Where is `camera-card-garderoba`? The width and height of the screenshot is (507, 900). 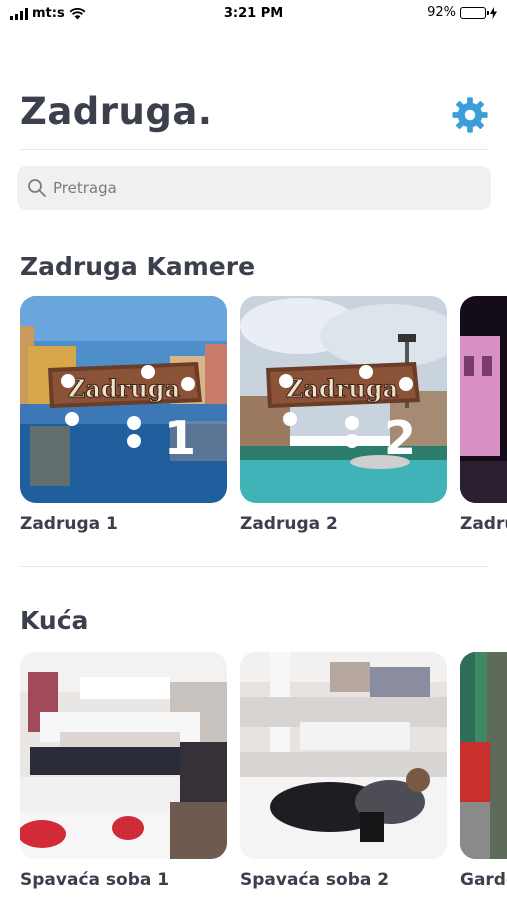
camera-card-garderoba is located at coordinates (483, 755).